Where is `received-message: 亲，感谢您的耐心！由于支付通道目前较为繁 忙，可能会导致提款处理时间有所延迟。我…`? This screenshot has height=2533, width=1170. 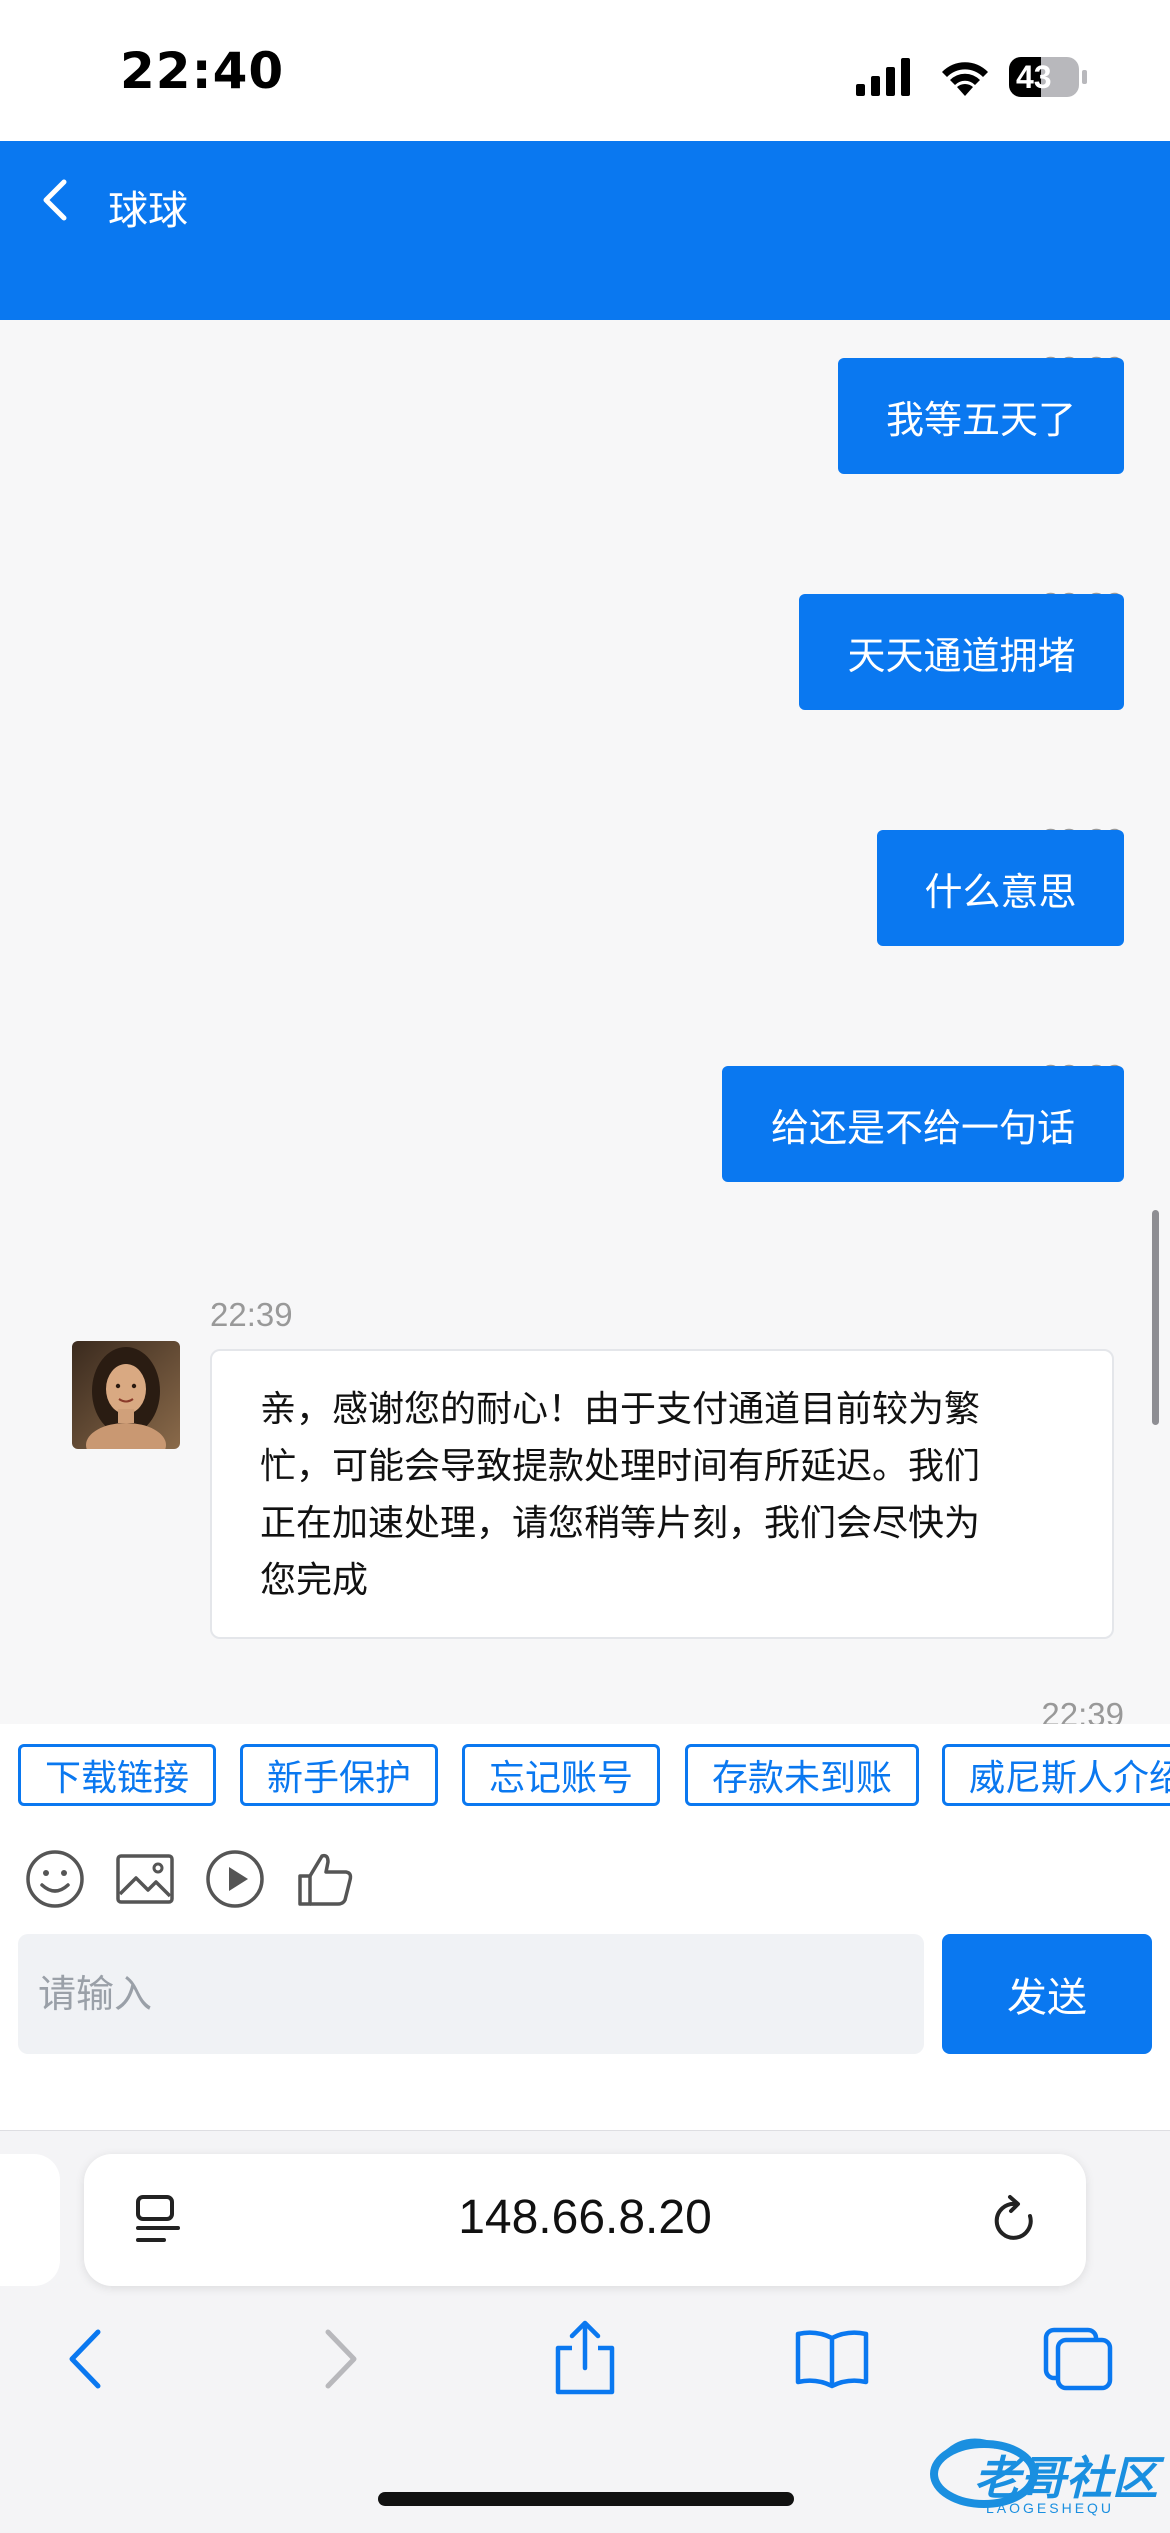 received-message: 亲，感谢您的耐心！由于支付通道目前较为繁 忙，可能会导致提款处理时间有所延迟。我… is located at coordinates (662, 1494).